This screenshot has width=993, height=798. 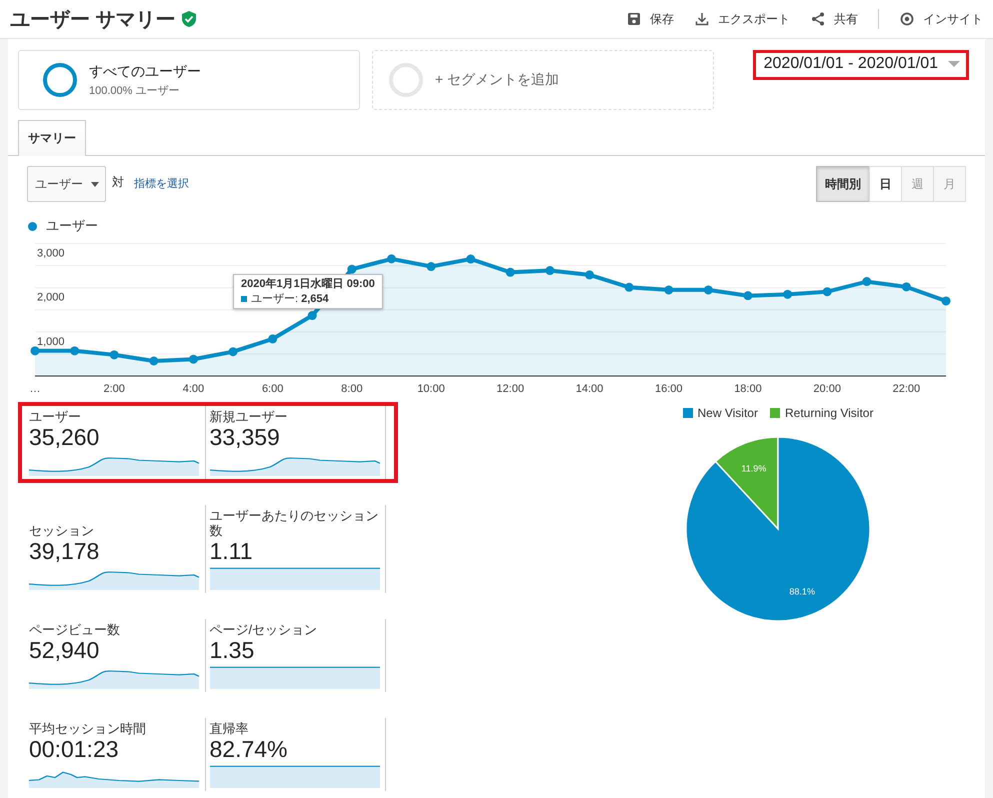 What do you see at coordinates (118, 182) in the screenshot?
I see `versus-label: 対` at bounding box center [118, 182].